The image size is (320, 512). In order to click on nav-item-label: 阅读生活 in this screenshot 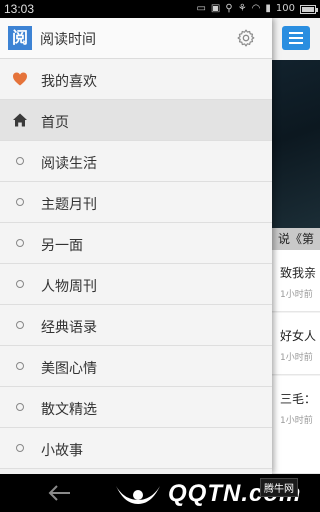, I will do `click(69, 164)`.